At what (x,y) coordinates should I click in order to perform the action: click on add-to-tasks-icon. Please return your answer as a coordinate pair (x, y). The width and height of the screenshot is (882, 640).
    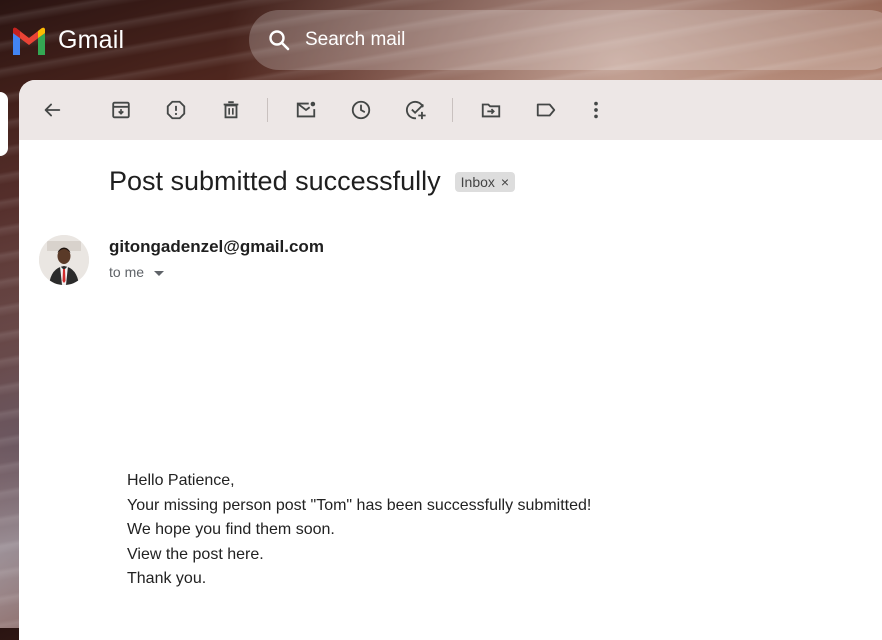
    Looking at the image, I should click on (415, 110).